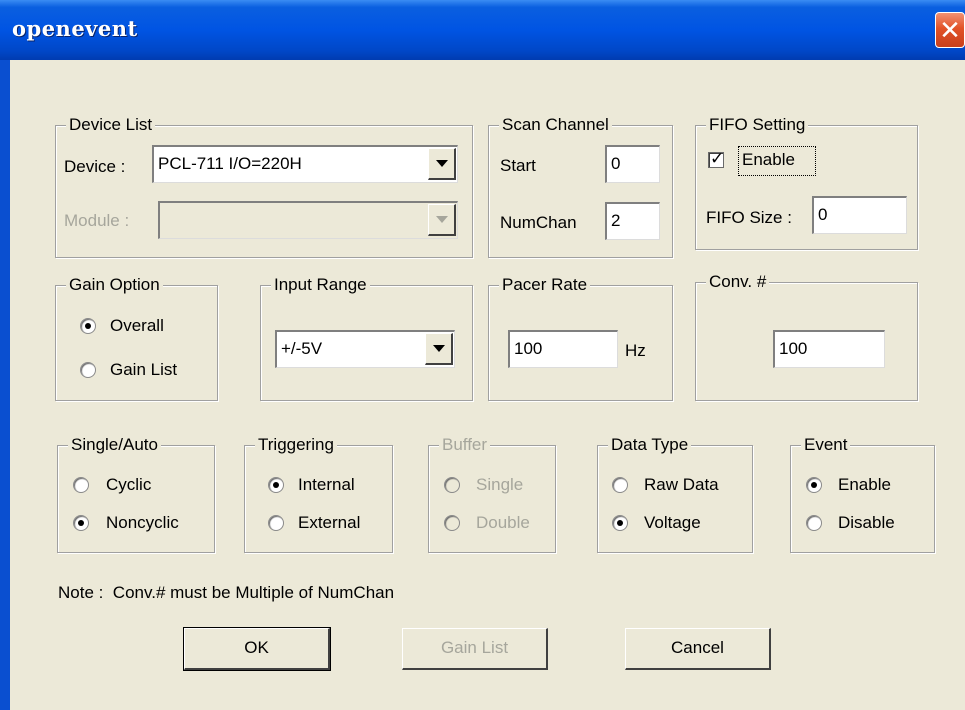 Image resolution: width=965 pixels, height=710 pixels. Describe the element at coordinates (749, 217) in the screenshot. I see `fifo-size-label: FIFO Size :` at that location.